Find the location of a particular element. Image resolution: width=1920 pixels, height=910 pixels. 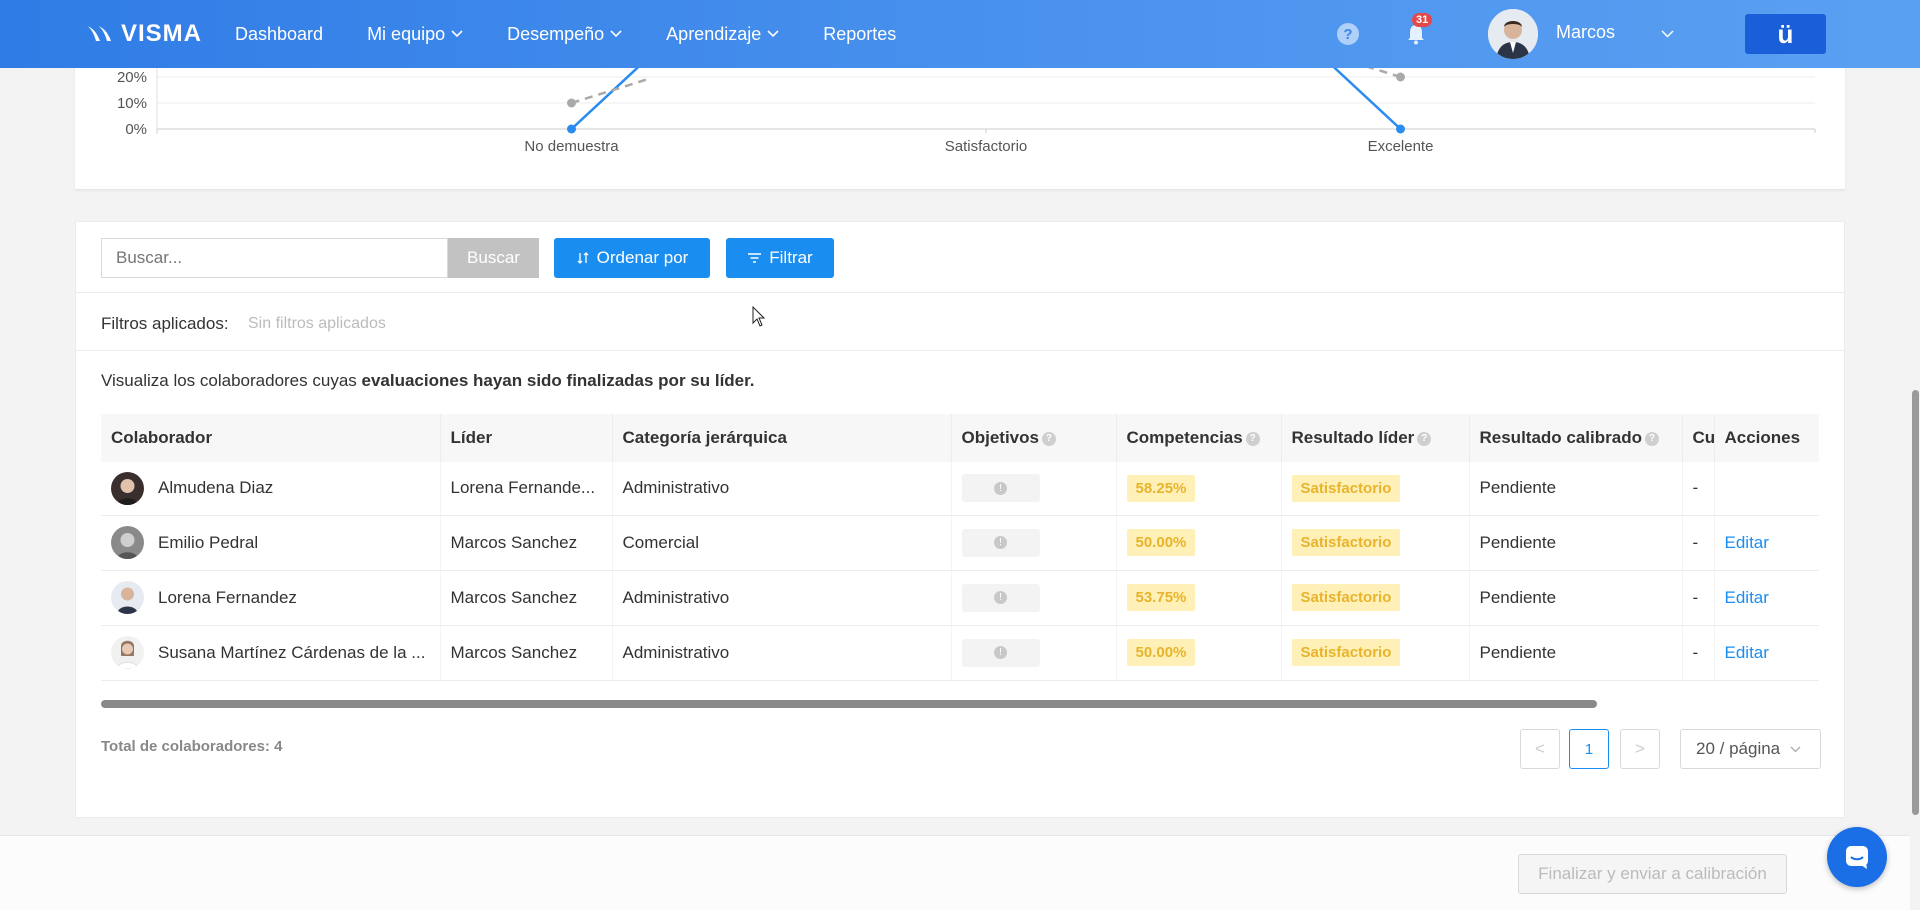

header-lider: Líder is located at coordinates (526, 438).